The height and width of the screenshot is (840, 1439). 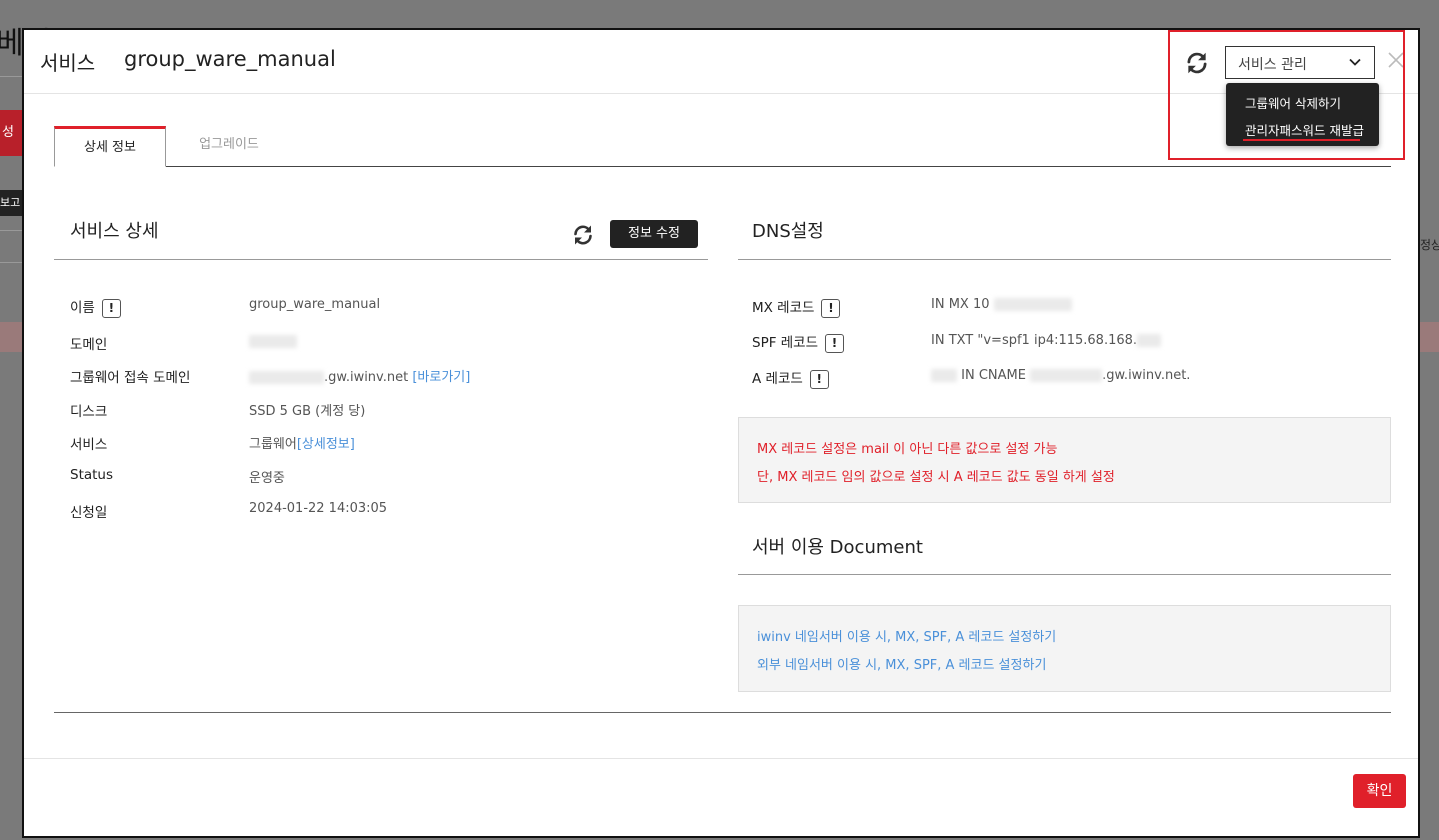 What do you see at coordinates (583, 235) in the screenshot?
I see `refresh-icon` at bounding box center [583, 235].